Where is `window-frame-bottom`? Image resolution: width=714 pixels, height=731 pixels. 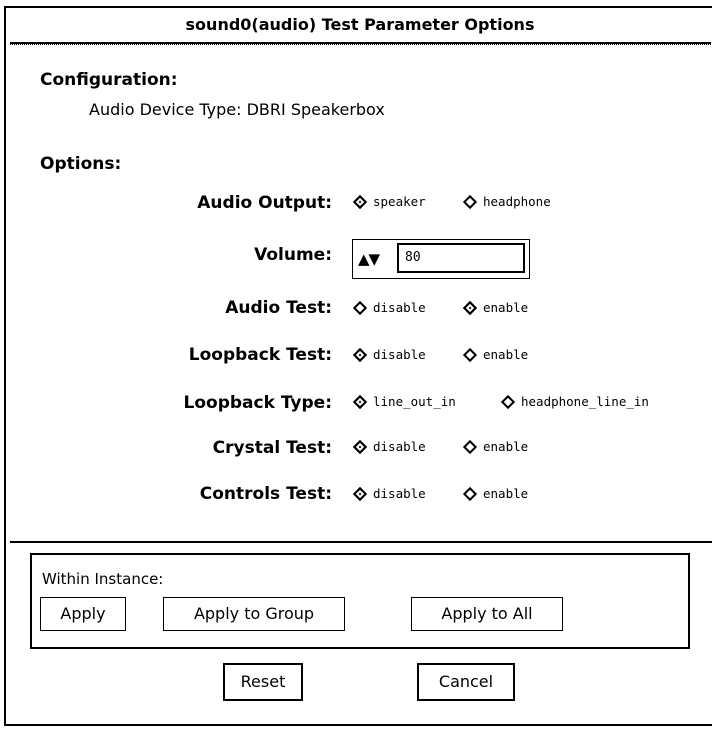
window-frame-bottom is located at coordinates (358, 725).